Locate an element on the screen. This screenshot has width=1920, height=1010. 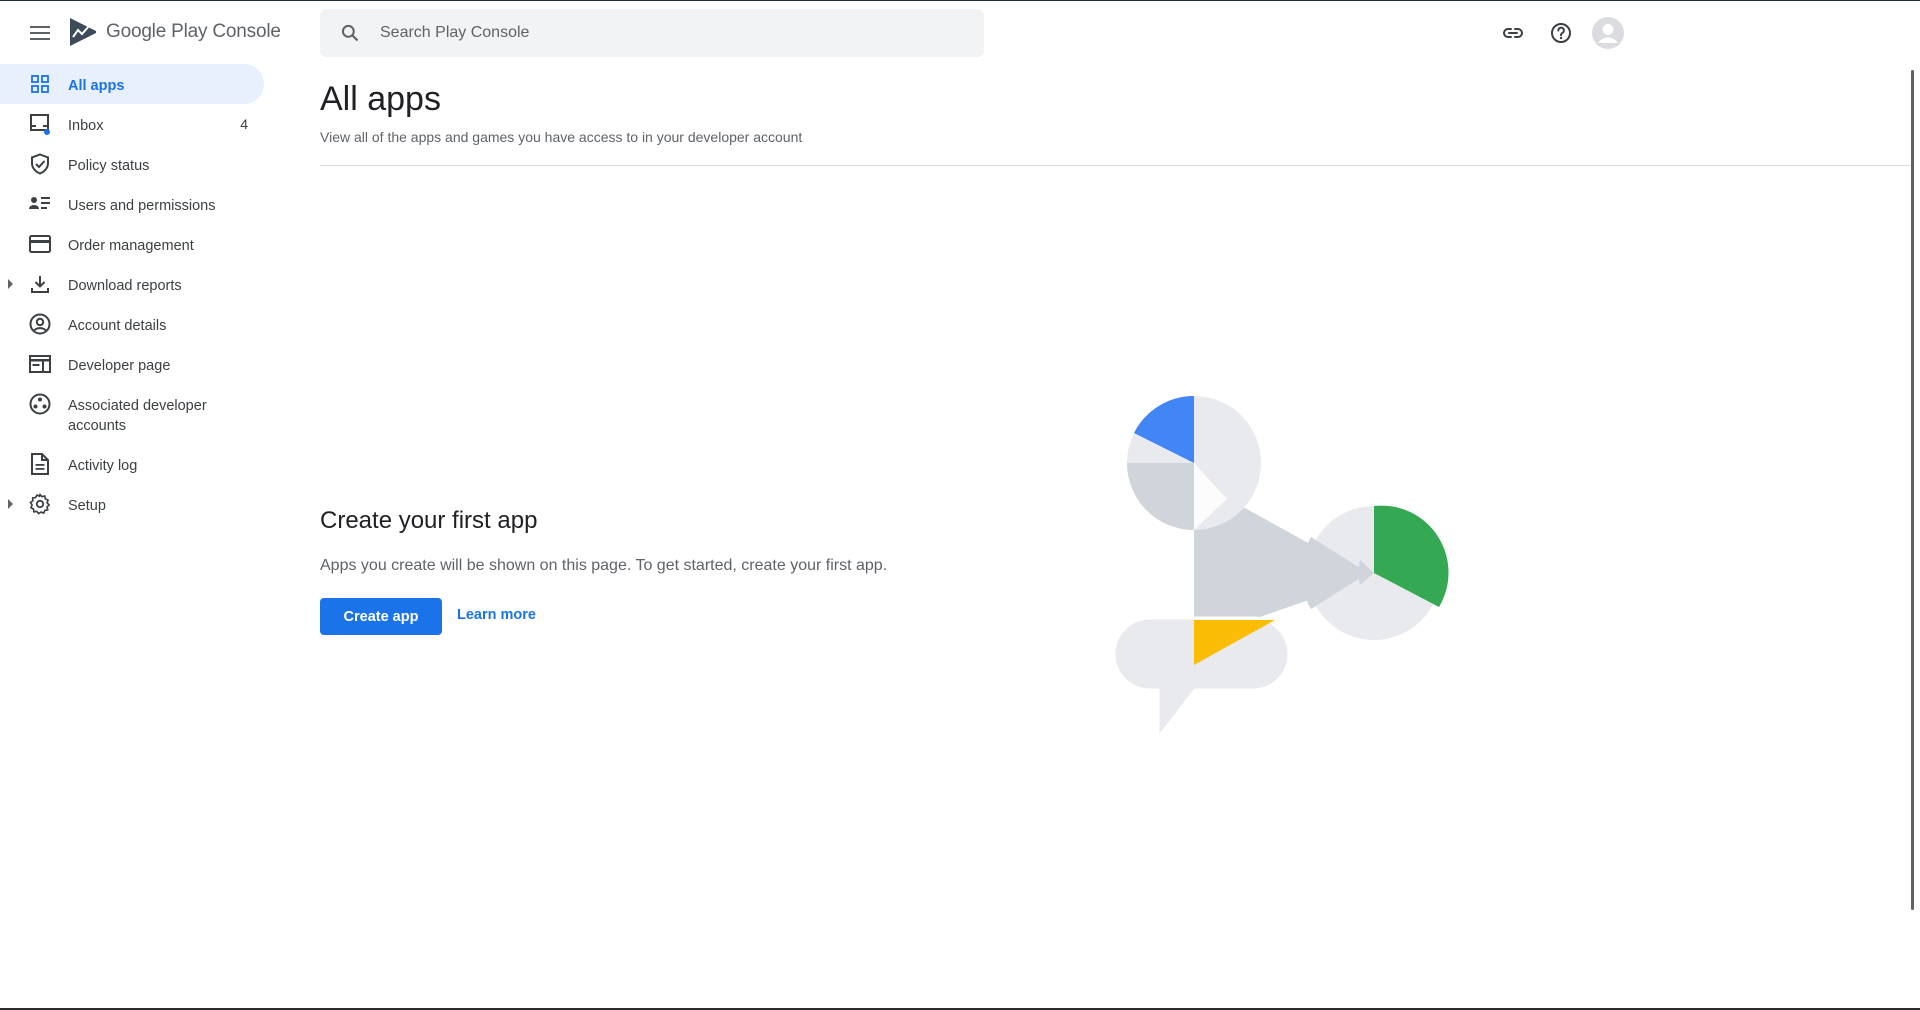
learn-more-link: Learn more is located at coordinates (496, 615).